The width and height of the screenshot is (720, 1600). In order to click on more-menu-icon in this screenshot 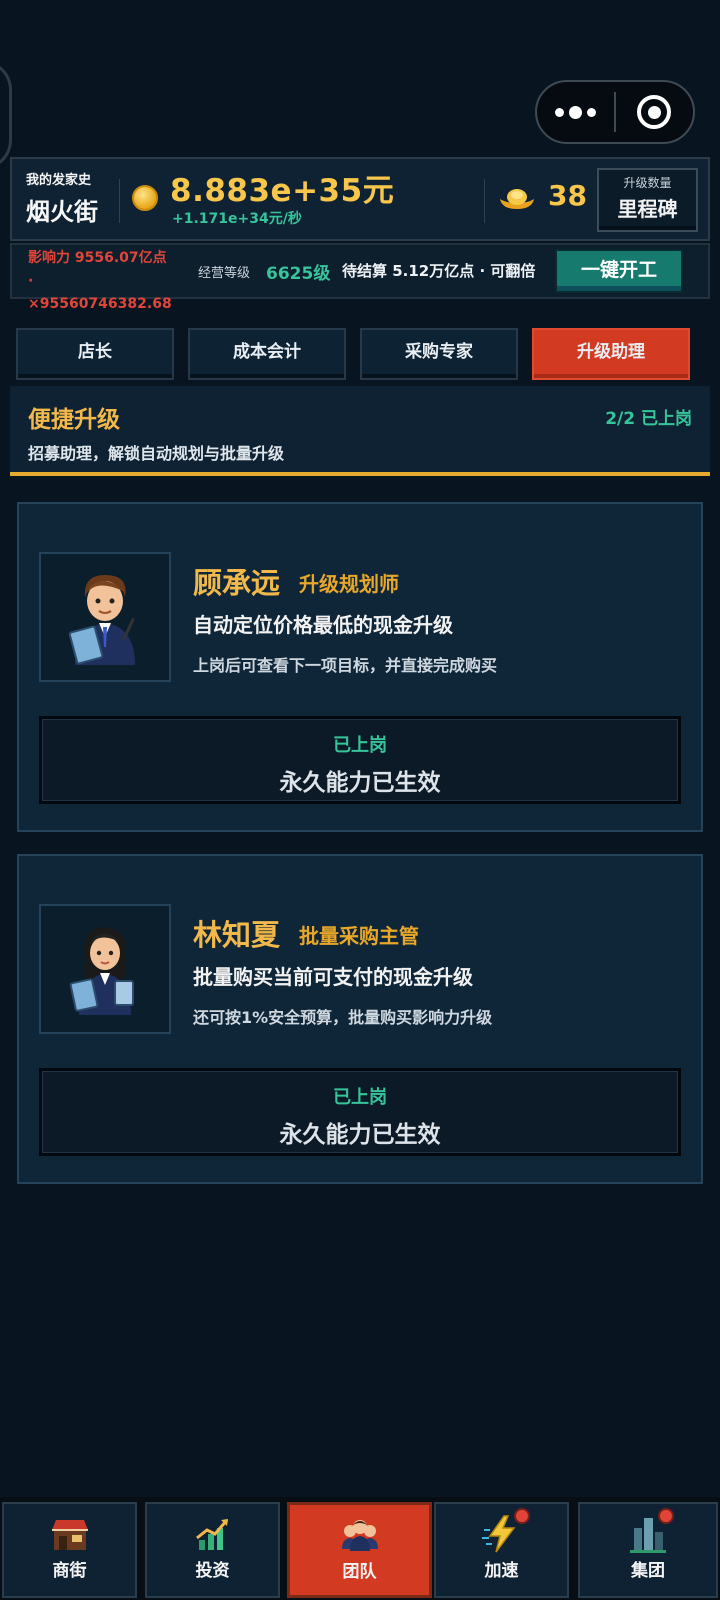, I will do `click(575, 112)`.